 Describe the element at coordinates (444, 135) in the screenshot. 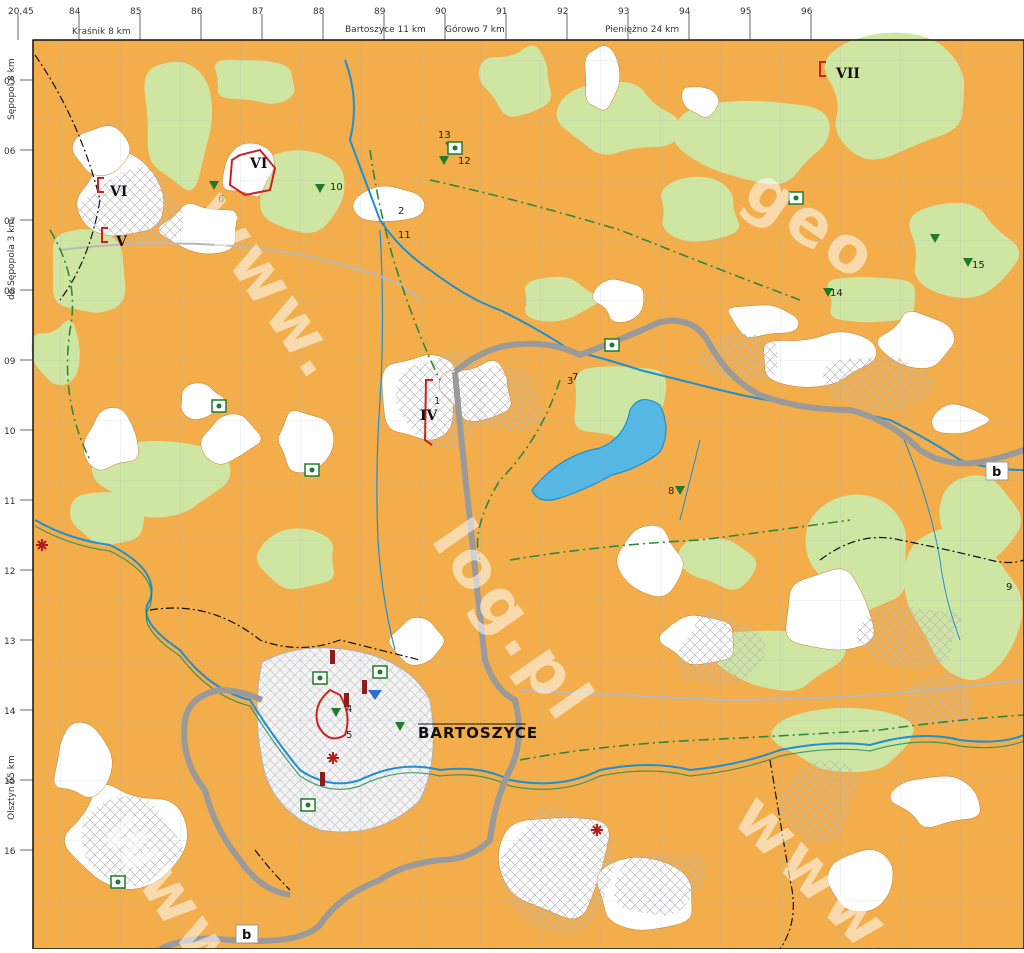

I see `site-number-label: 13` at that location.